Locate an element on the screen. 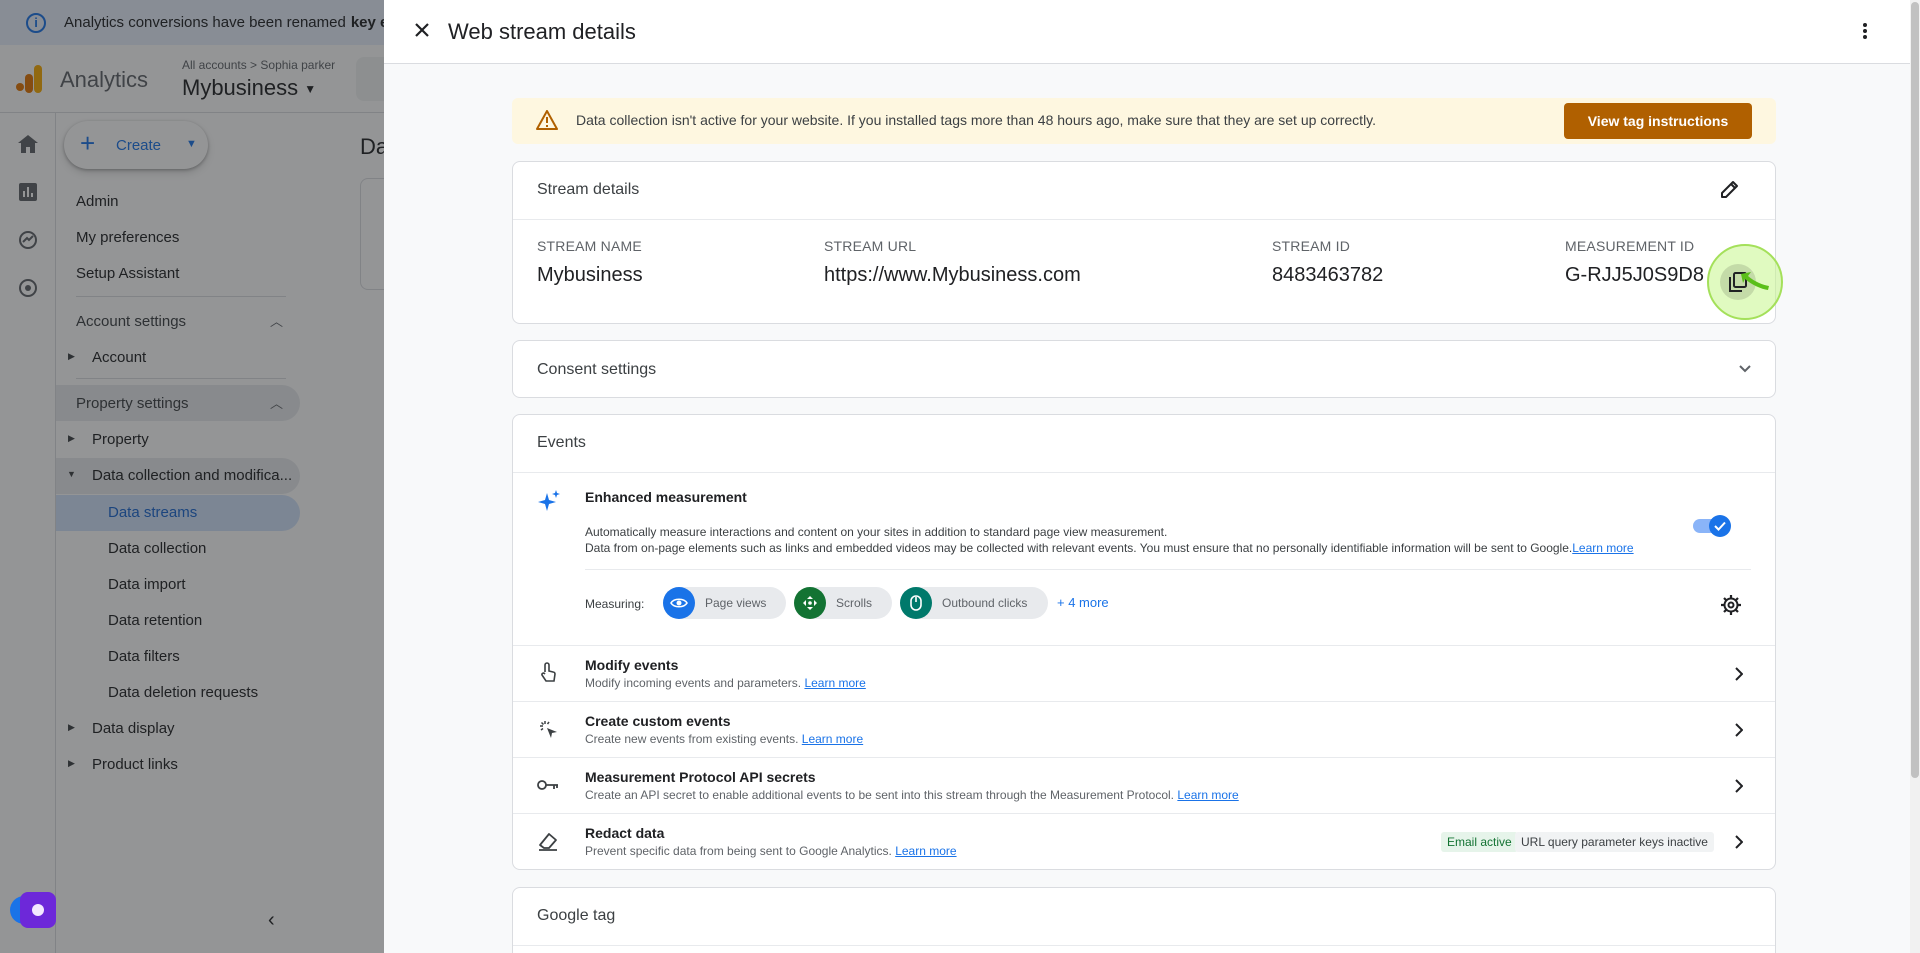  key-icon is located at coordinates (548, 785).